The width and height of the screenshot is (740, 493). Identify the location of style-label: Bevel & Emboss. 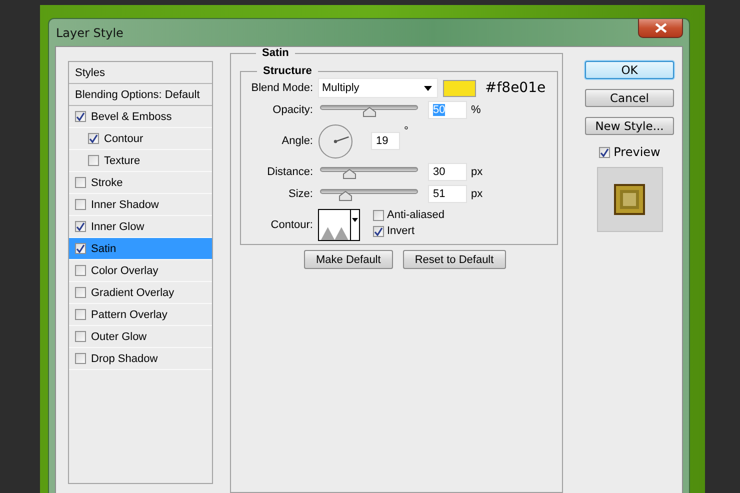
(131, 116).